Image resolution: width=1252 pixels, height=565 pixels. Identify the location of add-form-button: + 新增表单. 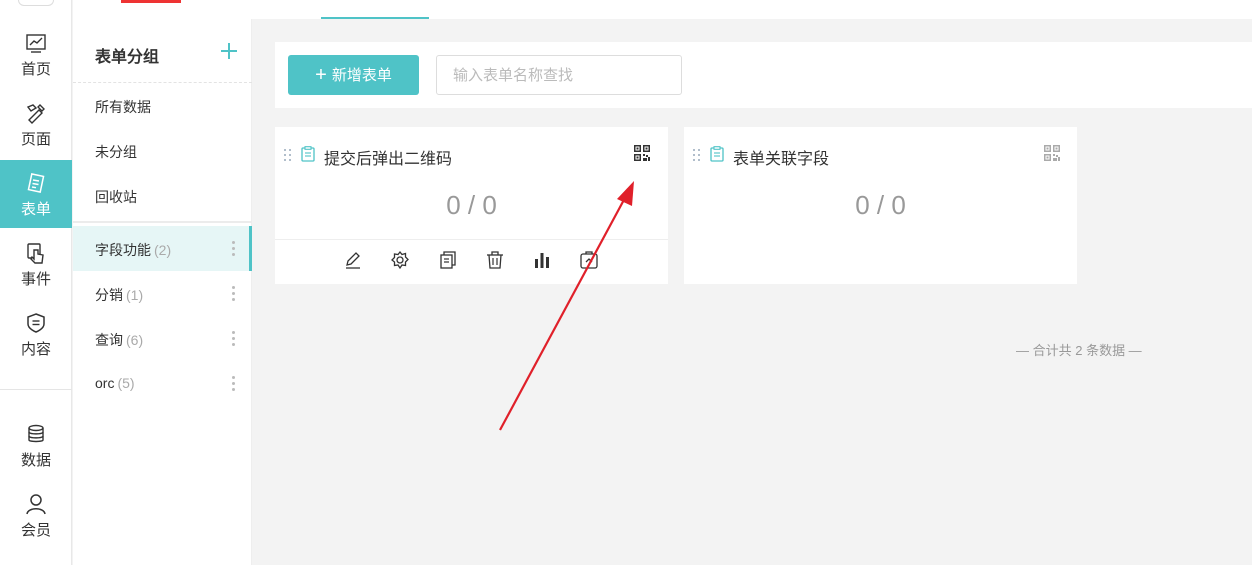
(353, 75).